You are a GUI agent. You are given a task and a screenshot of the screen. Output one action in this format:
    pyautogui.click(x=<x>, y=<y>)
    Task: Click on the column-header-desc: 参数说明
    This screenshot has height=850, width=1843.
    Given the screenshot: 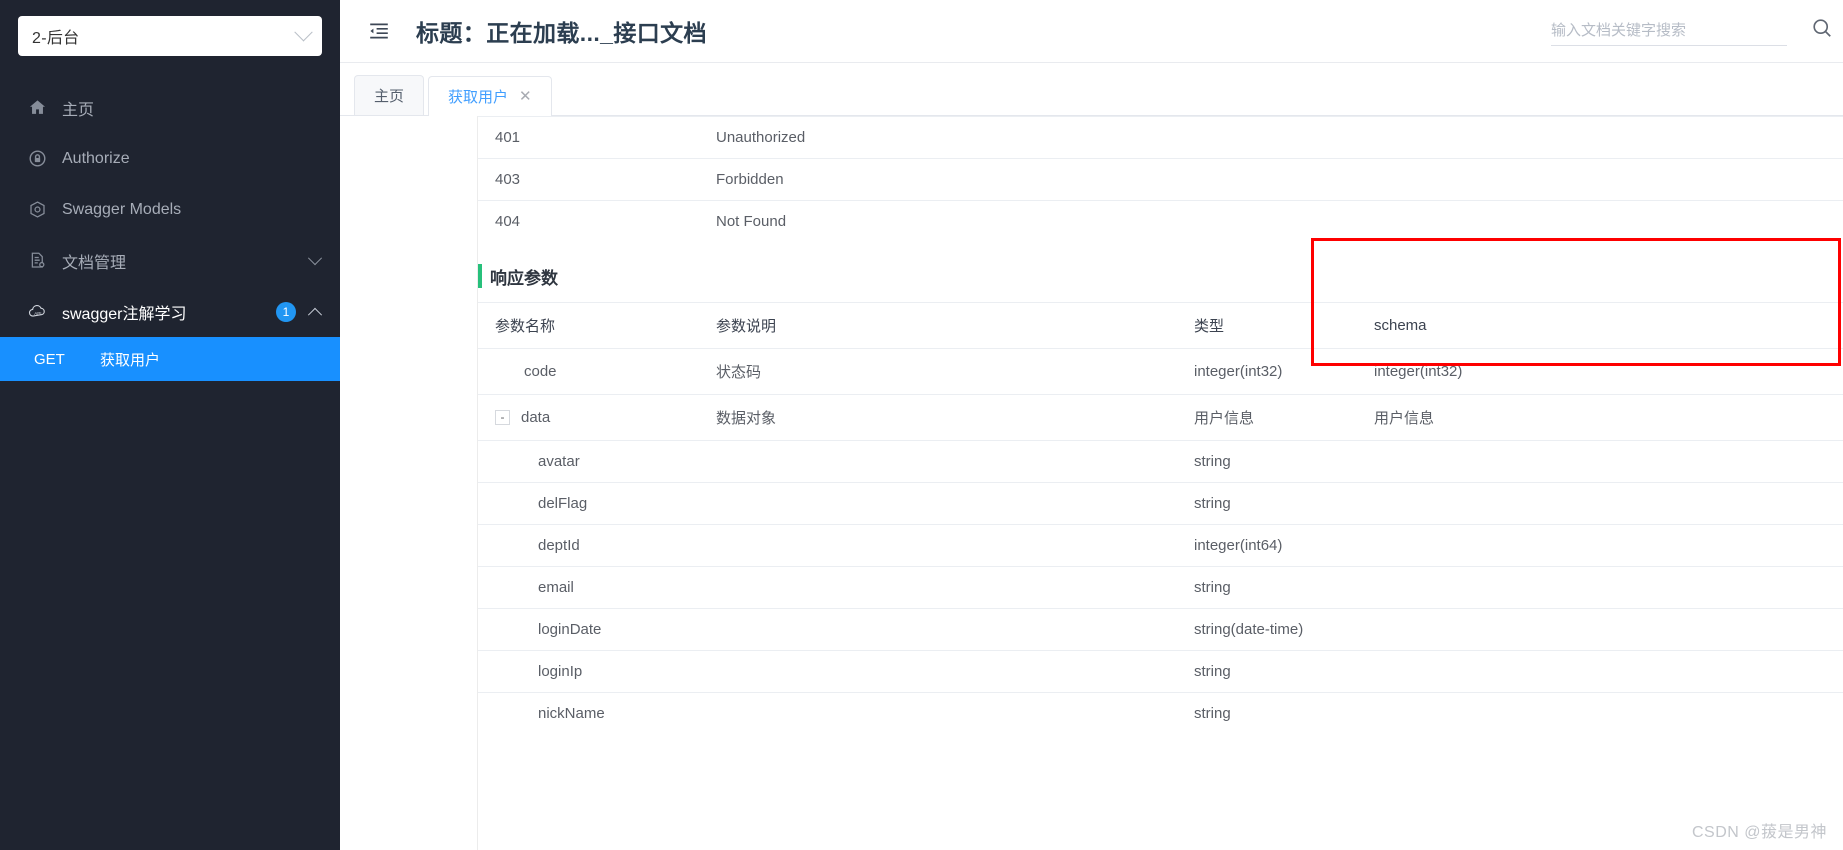 What is the action you would take?
    pyautogui.click(x=949, y=325)
    